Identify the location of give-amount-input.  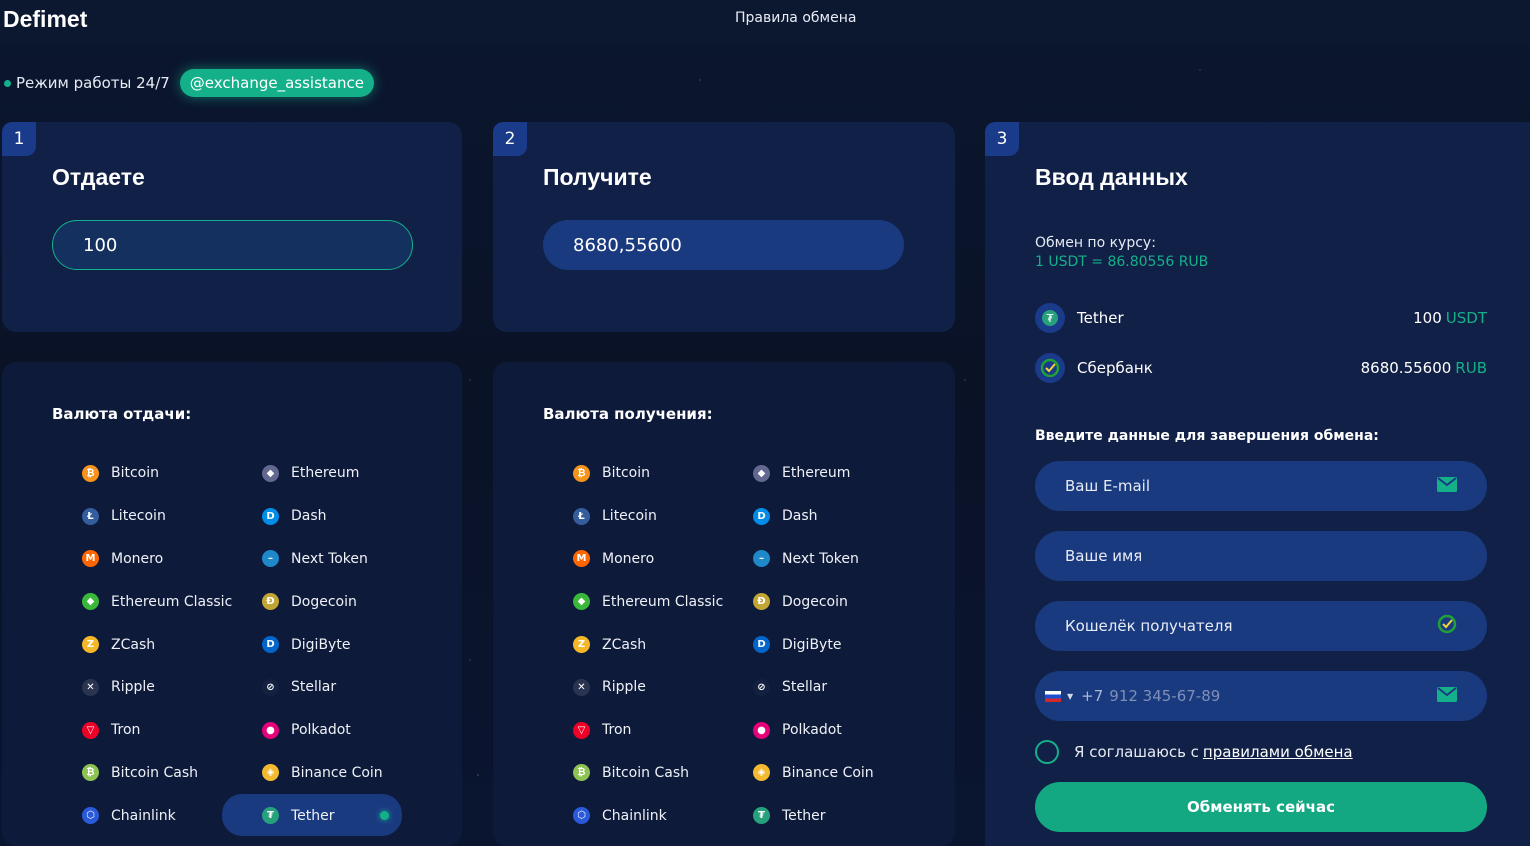
(232, 245).